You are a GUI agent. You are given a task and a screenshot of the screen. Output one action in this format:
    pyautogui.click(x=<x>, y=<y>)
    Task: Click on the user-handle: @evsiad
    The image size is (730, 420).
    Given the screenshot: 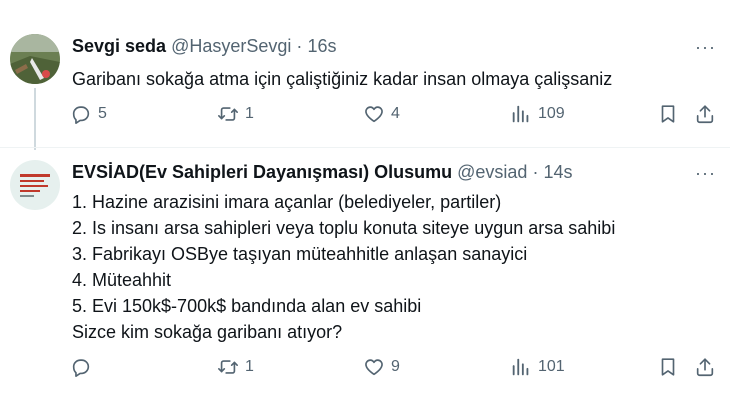 What is the action you would take?
    pyautogui.click(x=492, y=172)
    